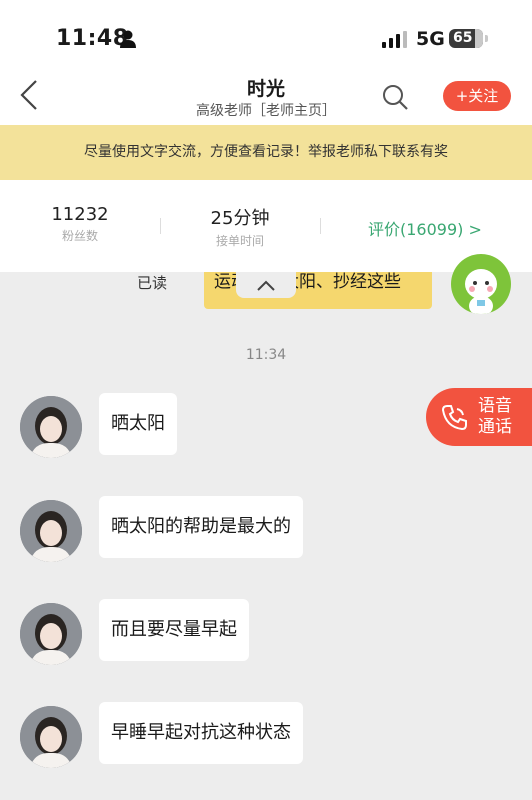 The image size is (532, 800). I want to click on rating-link: 评价(16099) >, so click(425, 228).